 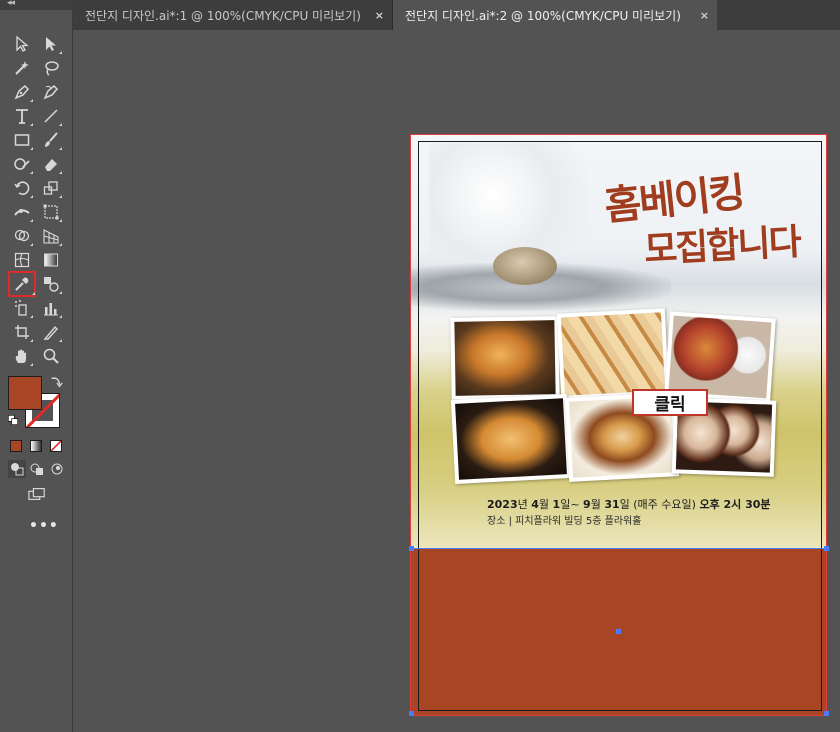 What do you see at coordinates (735, 504) in the screenshot?
I see `event-time: 오후 2시 30분` at bounding box center [735, 504].